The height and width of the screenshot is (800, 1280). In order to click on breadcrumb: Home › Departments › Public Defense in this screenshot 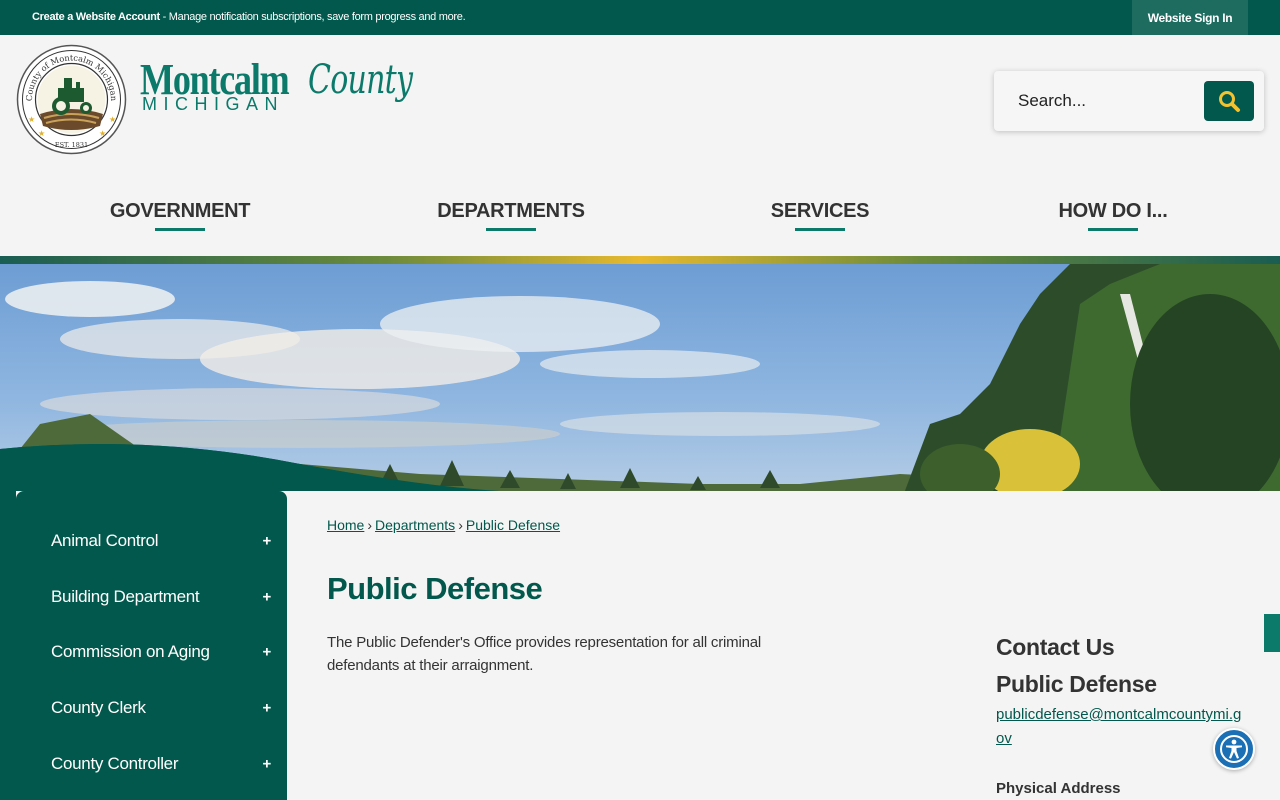, I will do `click(443, 525)`.